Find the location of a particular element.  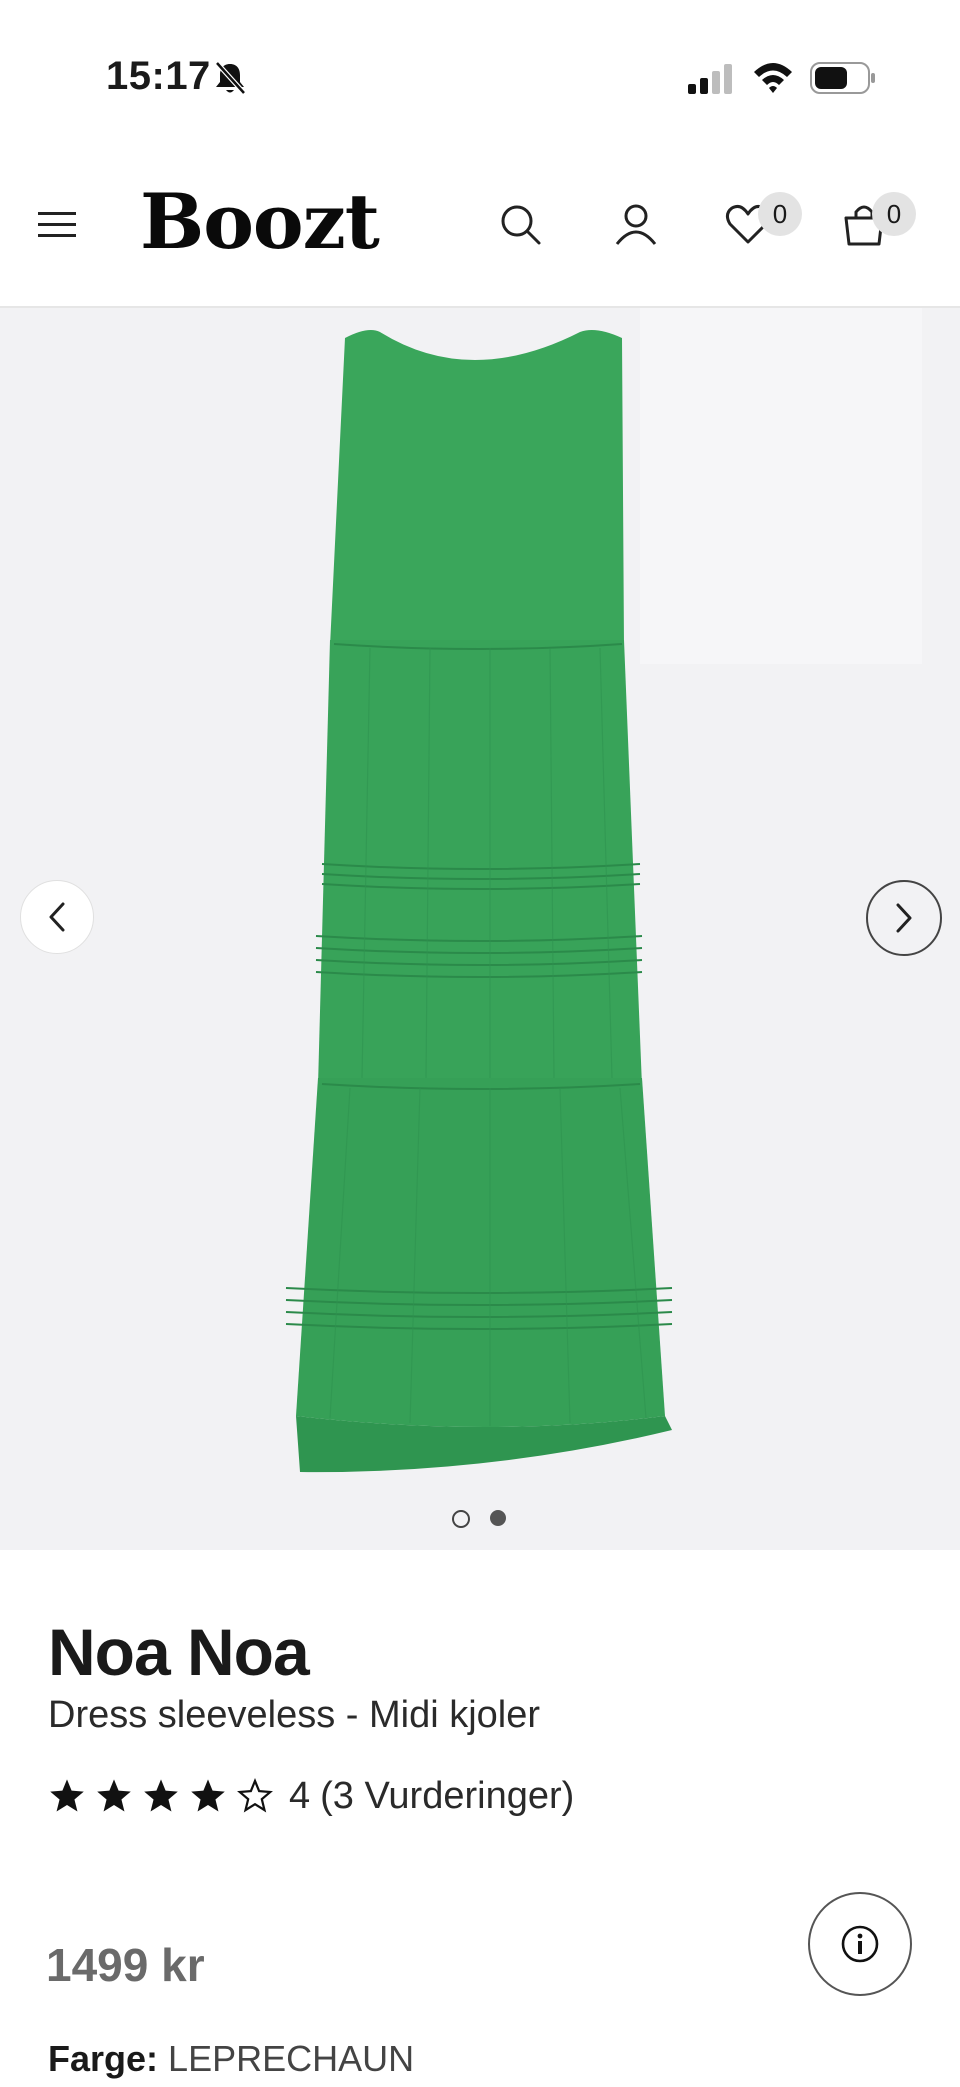

info-icon is located at coordinates (860, 1944).